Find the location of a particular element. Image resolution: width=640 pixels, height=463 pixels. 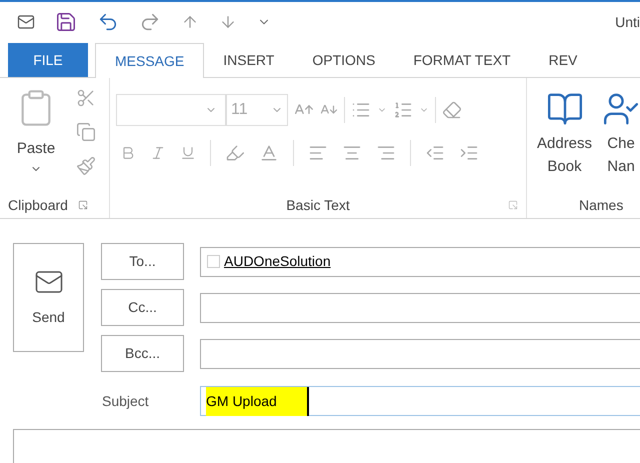

redo-icon is located at coordinates (150, 22).